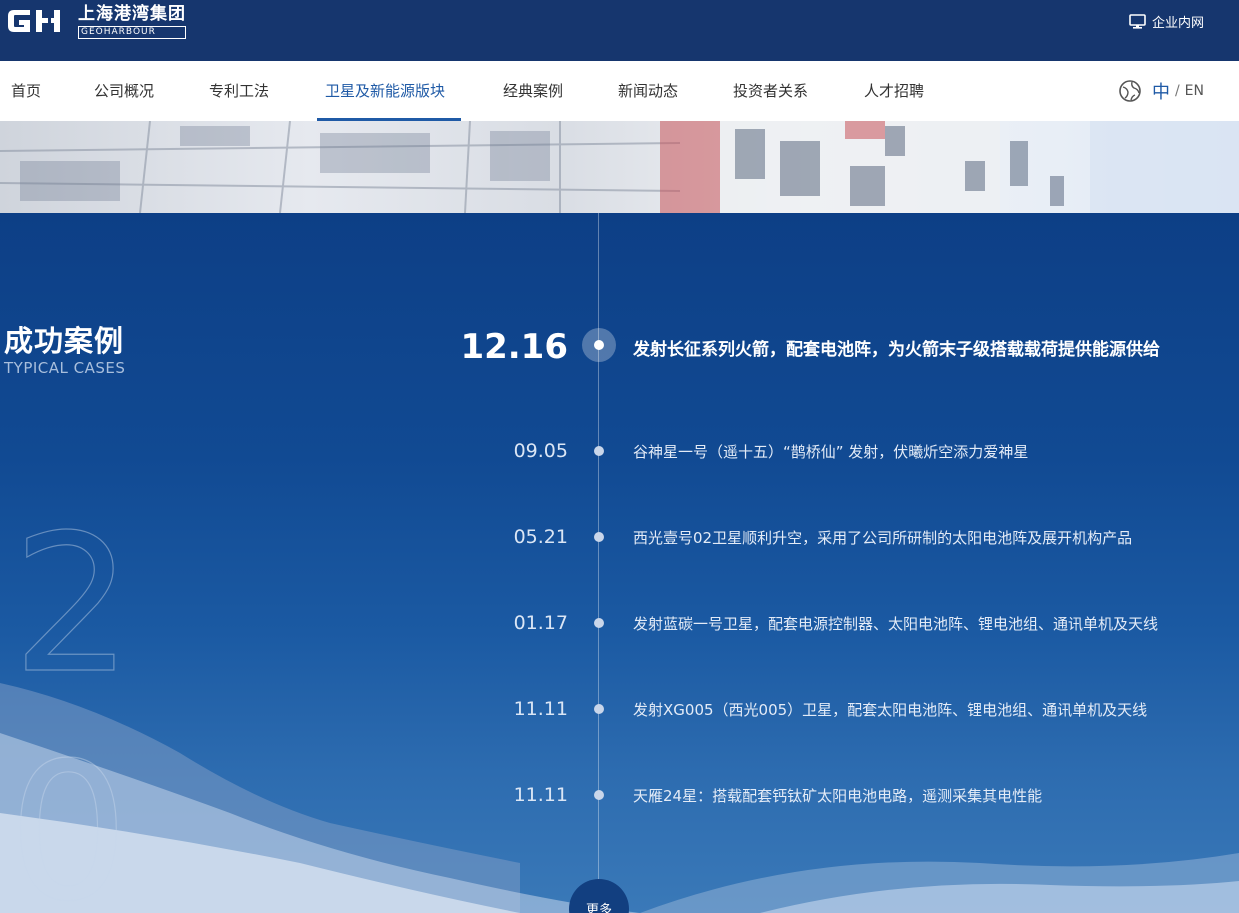 Image resolution: width=1239 pixels, height=913 pixels. Describe the element at coordinates (34, 21) in the screenshot. I see `gh-logo-mark` at that location.